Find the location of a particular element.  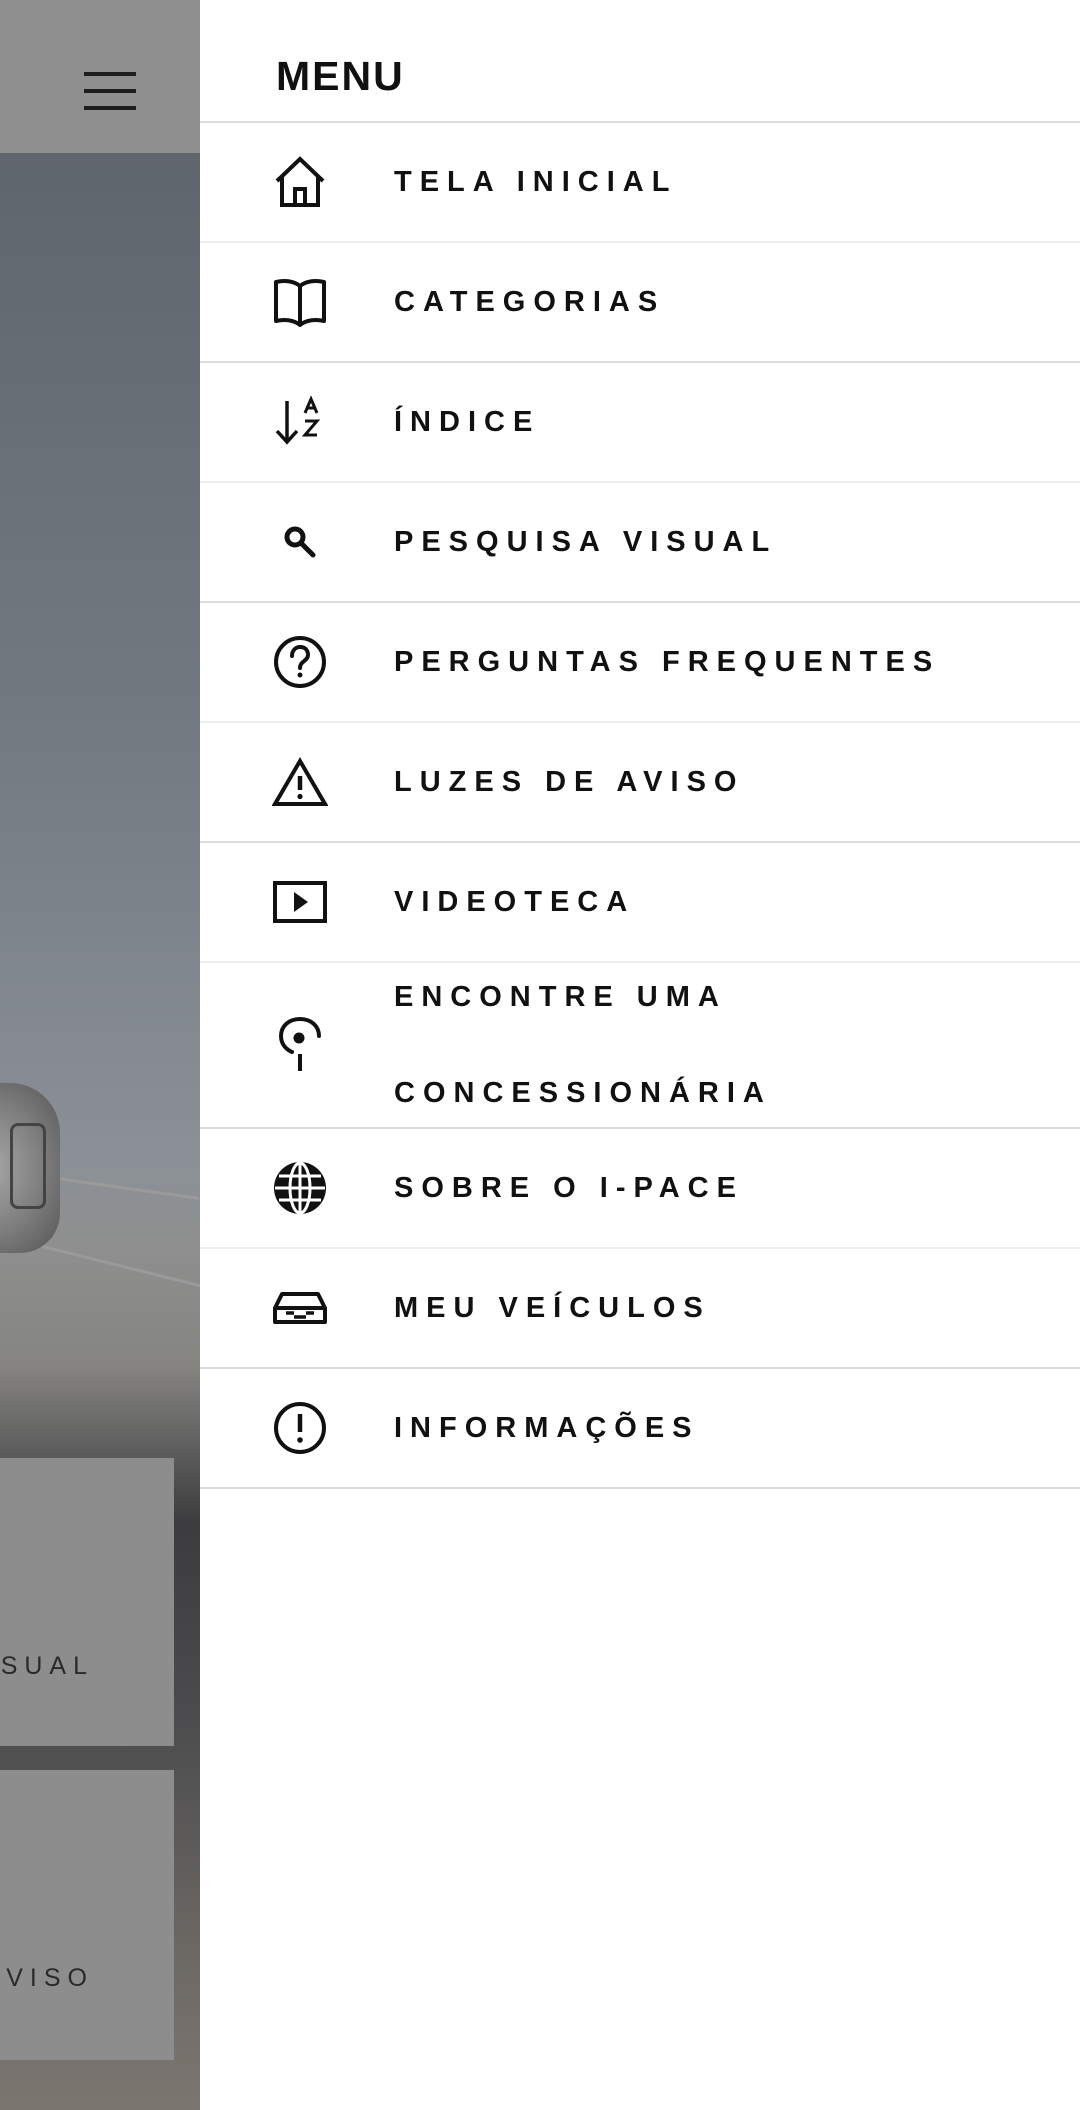

car-image is located at coordinates (30, 1168).